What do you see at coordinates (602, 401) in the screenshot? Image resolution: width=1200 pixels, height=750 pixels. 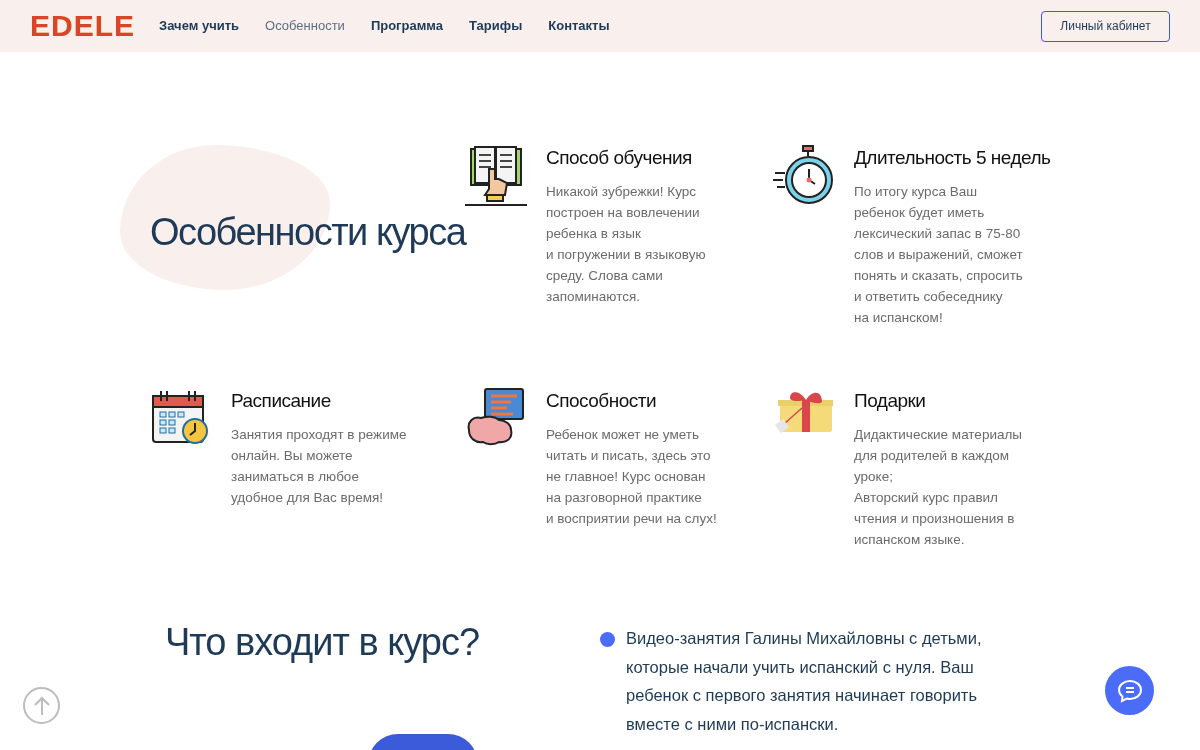 I see `feature-title: Способности` at bounding box center [602, 401].